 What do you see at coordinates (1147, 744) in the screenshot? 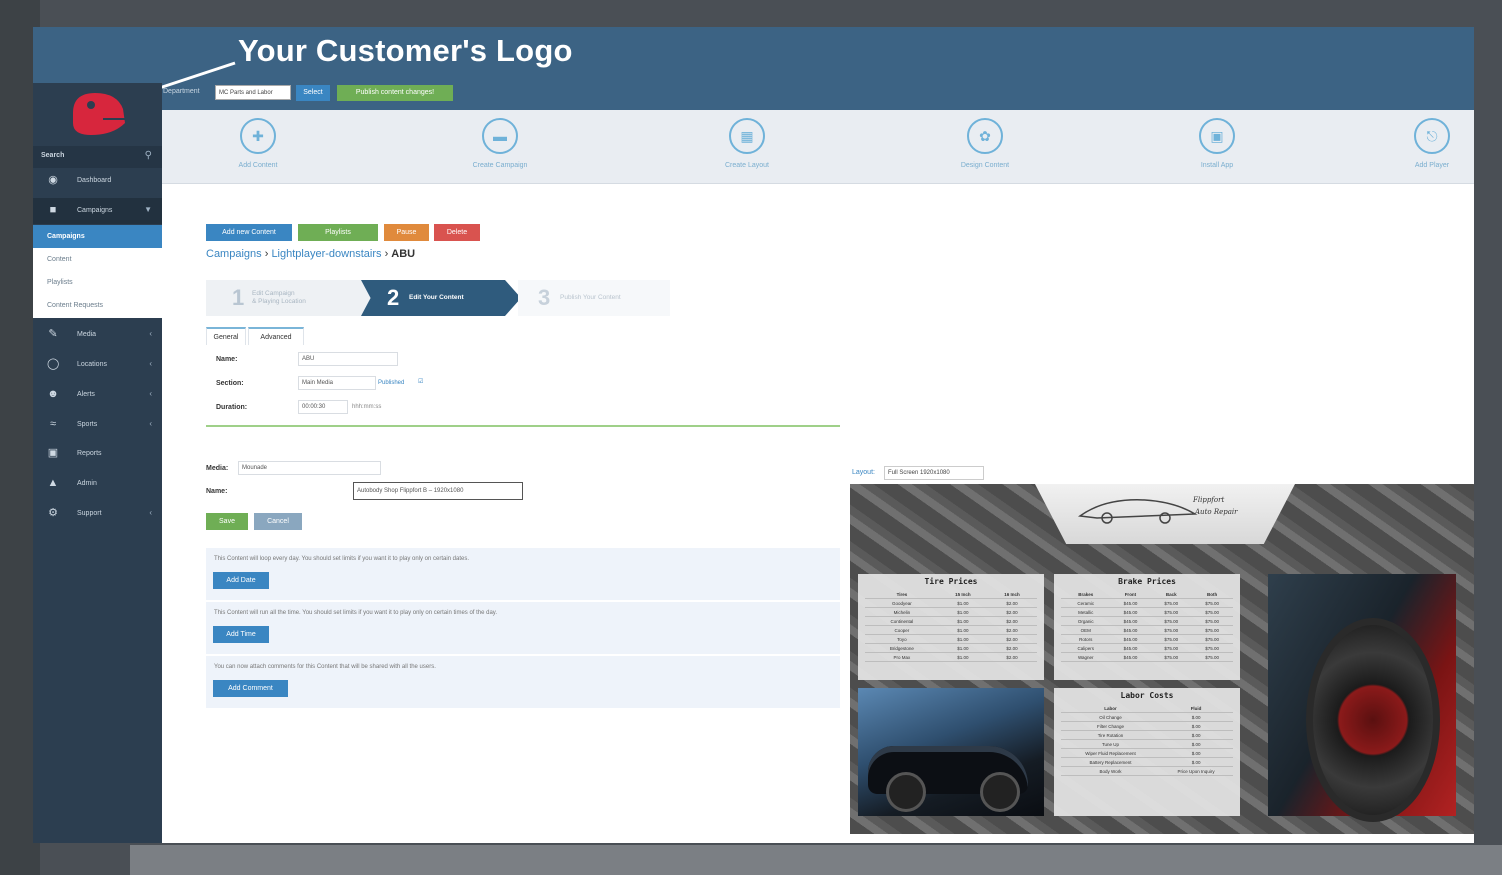
I see `table-row: Tune Up $.00` at bounding box center [1147, 744].